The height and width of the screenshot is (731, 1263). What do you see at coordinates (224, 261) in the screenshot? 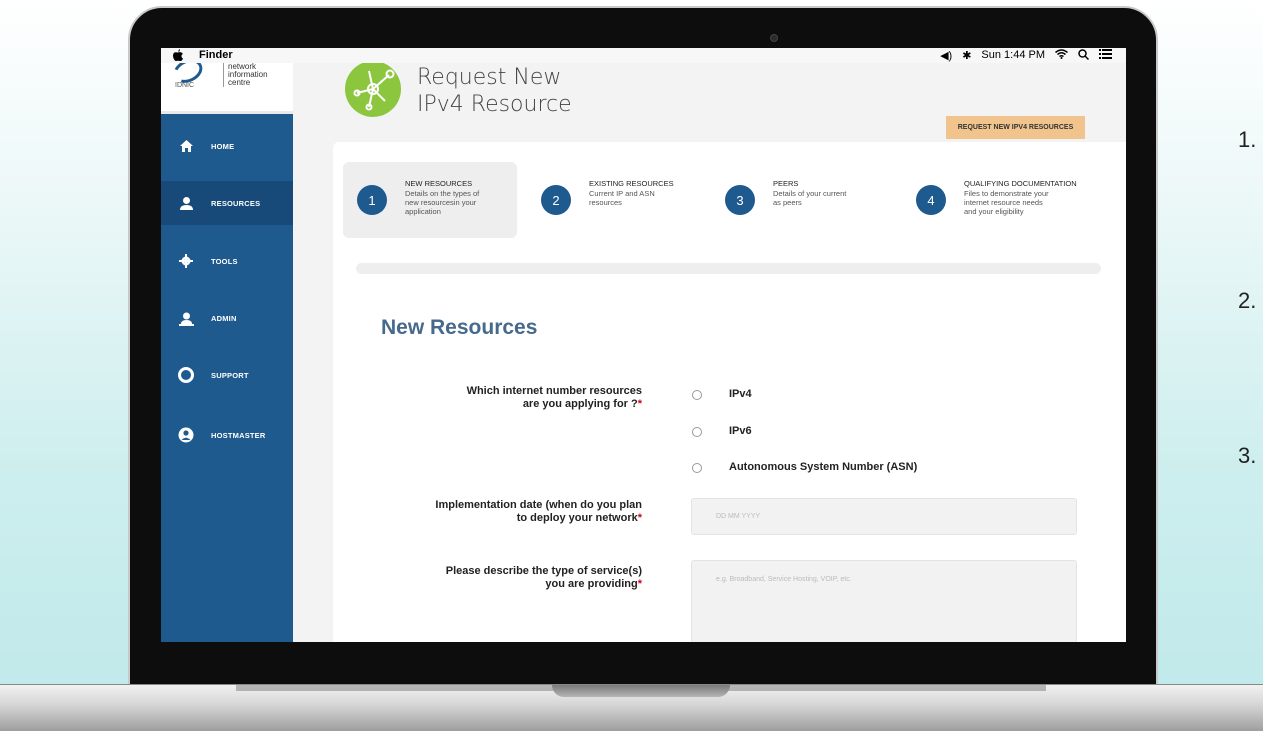
I see `sidebar-item-label: TOOLS` at bounding box center [224, 261].